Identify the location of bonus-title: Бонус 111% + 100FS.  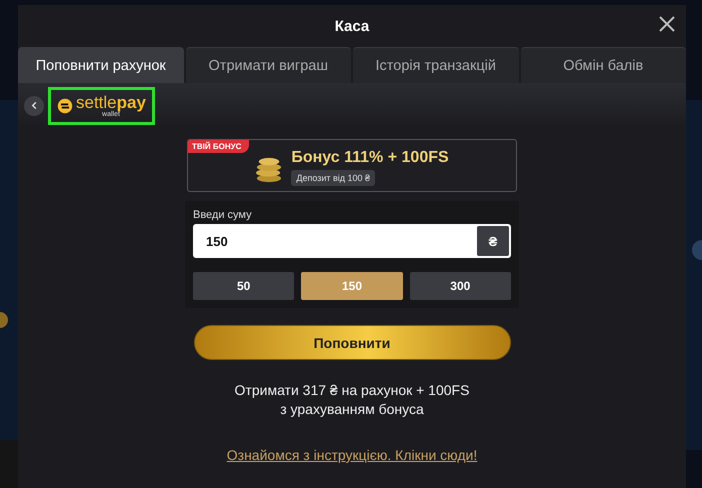
(370, 158).